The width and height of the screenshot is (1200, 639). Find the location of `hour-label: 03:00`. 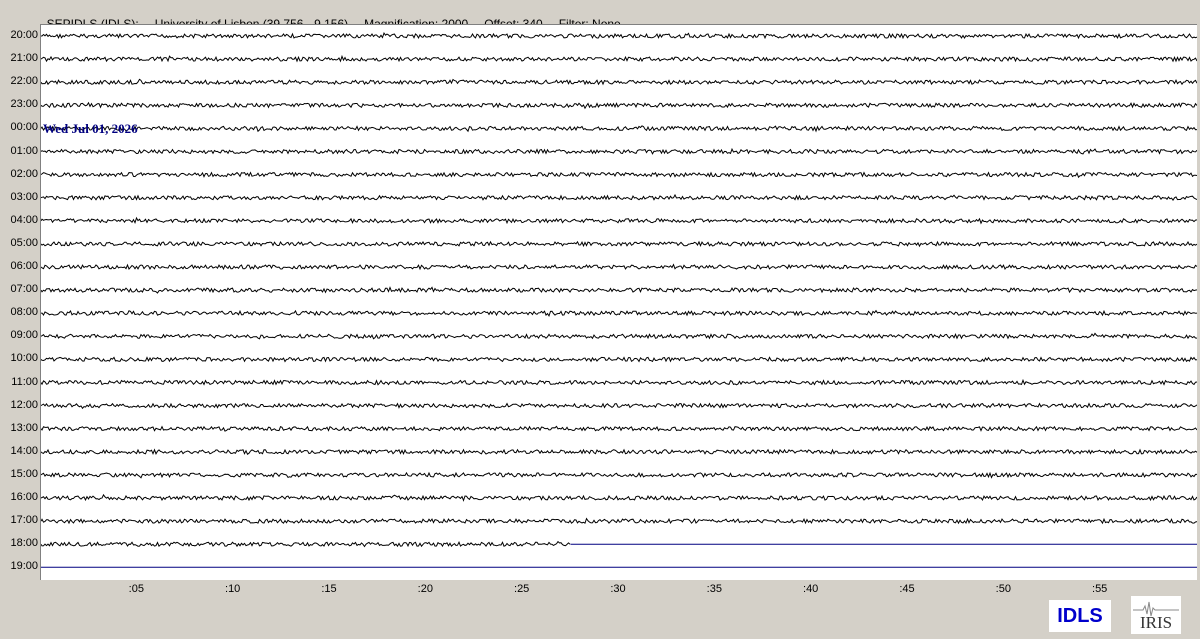

hour-label: 03:00 is located at coordinates (24, 196).